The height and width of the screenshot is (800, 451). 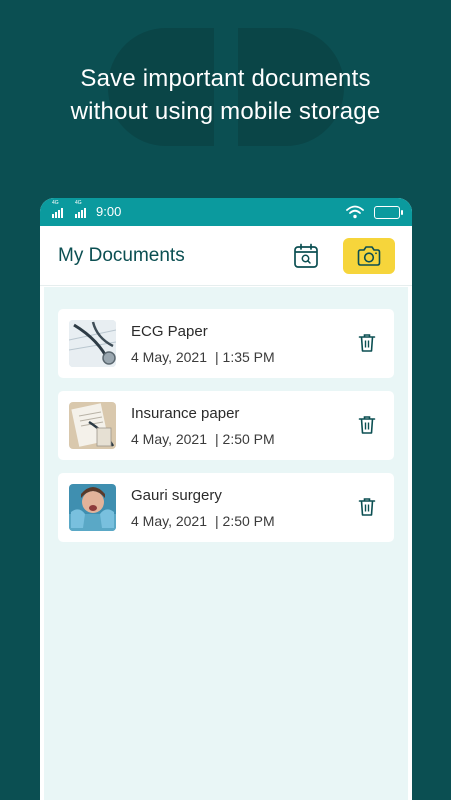 I want to click on camera-icon, so click(x=369, y=256).